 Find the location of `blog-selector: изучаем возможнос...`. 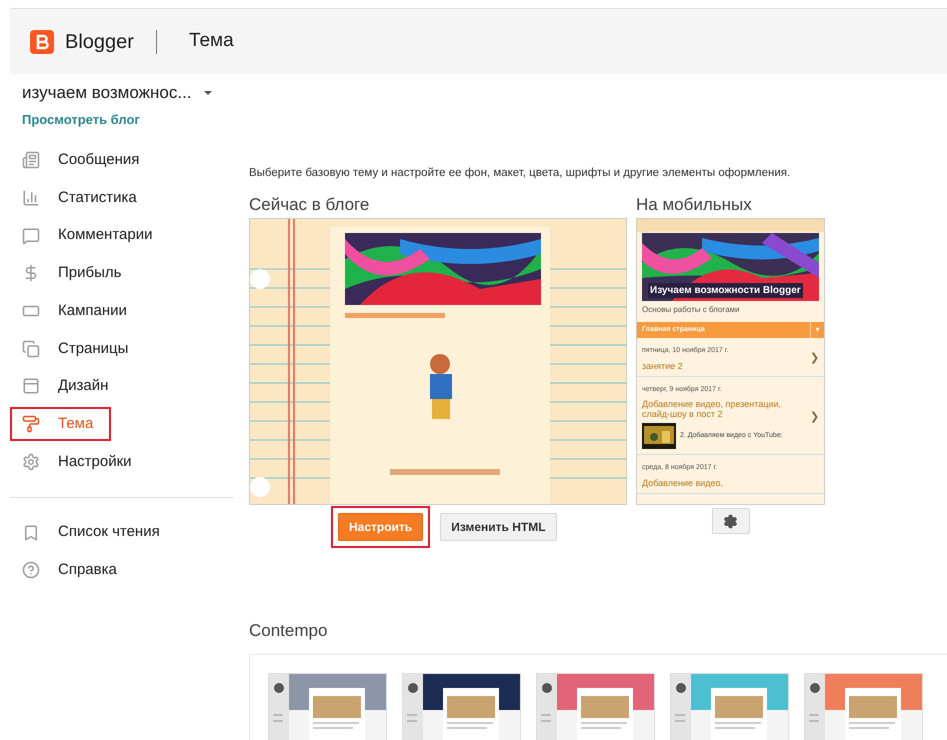

blog-selector: изучаем возможнос... is located at coordinates (111, 93).